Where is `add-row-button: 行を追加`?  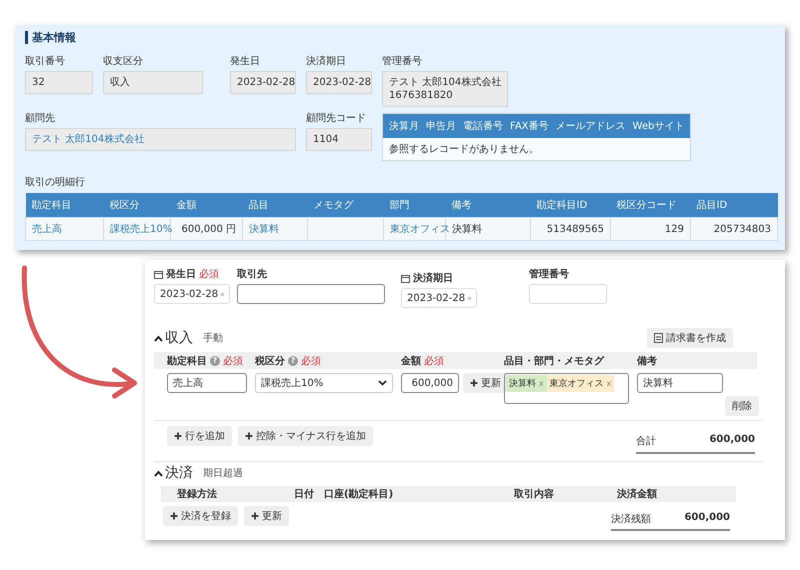
add-row-button: 行を追加 is located at coordinates (199, 436).